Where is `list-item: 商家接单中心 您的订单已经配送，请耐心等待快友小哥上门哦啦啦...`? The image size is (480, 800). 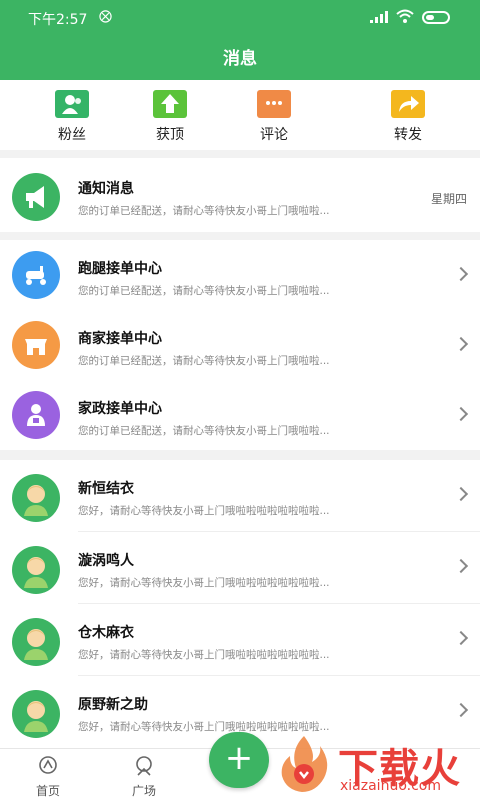 list-item: 商家接单中心 您的订单已经配送，请耐心等待快友小哥上门哦啦啦... is located at coordinates (240, 345).